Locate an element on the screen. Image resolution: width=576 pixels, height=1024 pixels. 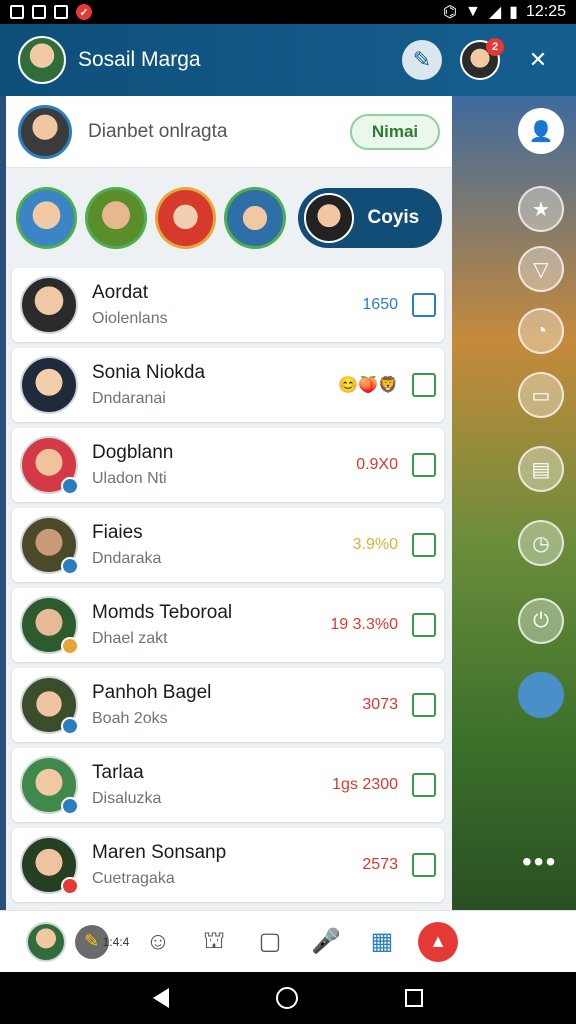
more-icon: ••• is located at coordinates (539, 862).